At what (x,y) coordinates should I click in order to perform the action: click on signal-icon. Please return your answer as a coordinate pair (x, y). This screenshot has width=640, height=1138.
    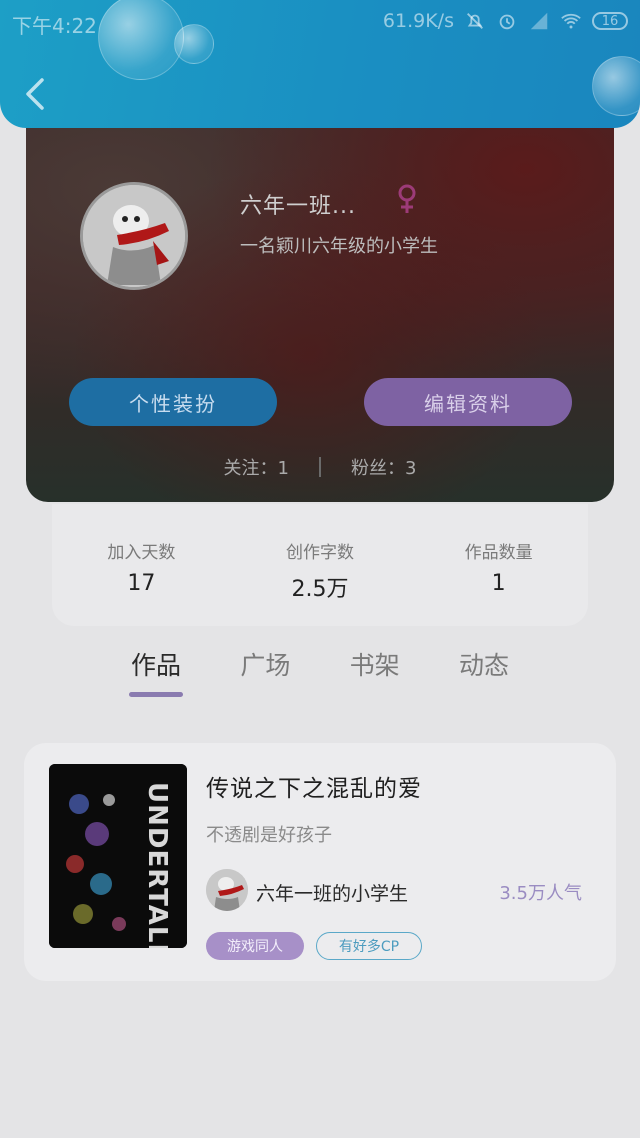
    Looking at the image, I should click on (539, 21).